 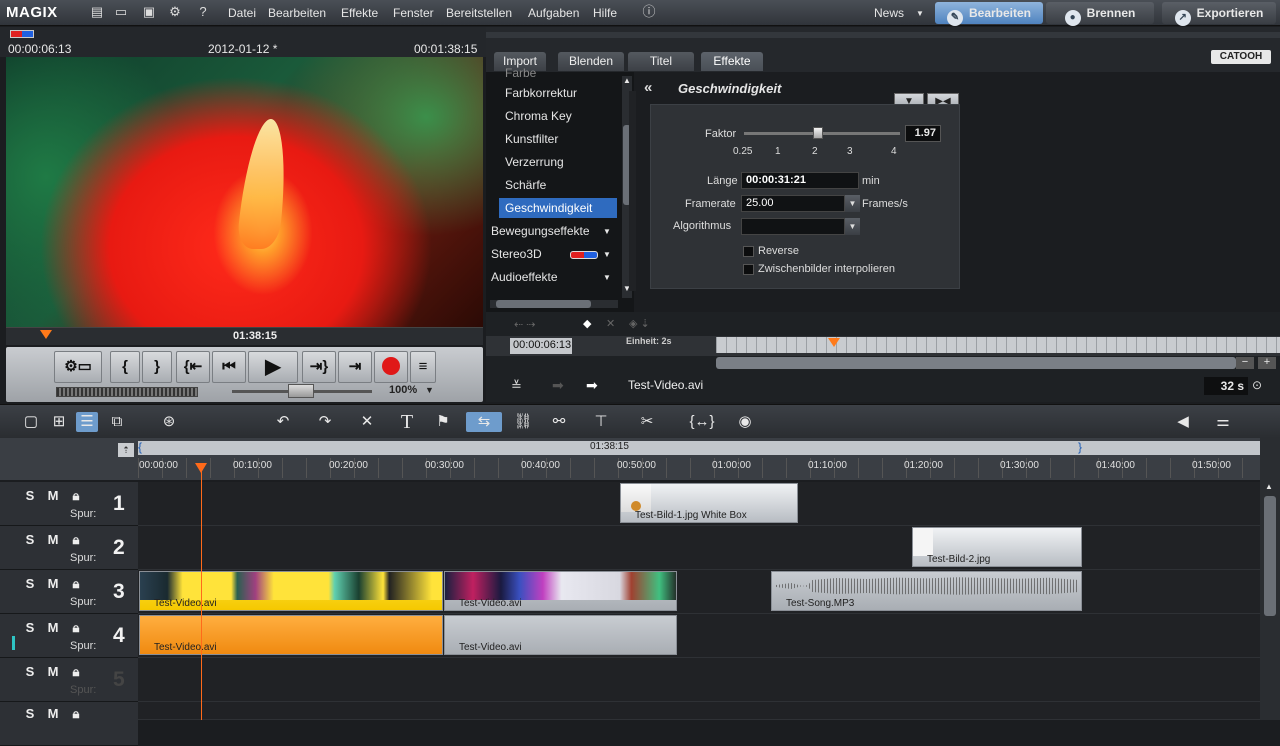 I want to click on algorithm-select, so click(x=793, y=226).